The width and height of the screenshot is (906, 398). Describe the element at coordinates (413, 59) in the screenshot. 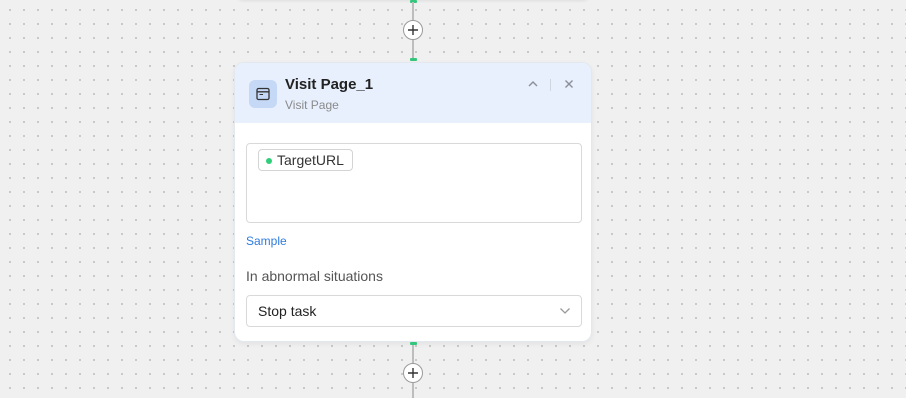

I see `input-port` at that location.